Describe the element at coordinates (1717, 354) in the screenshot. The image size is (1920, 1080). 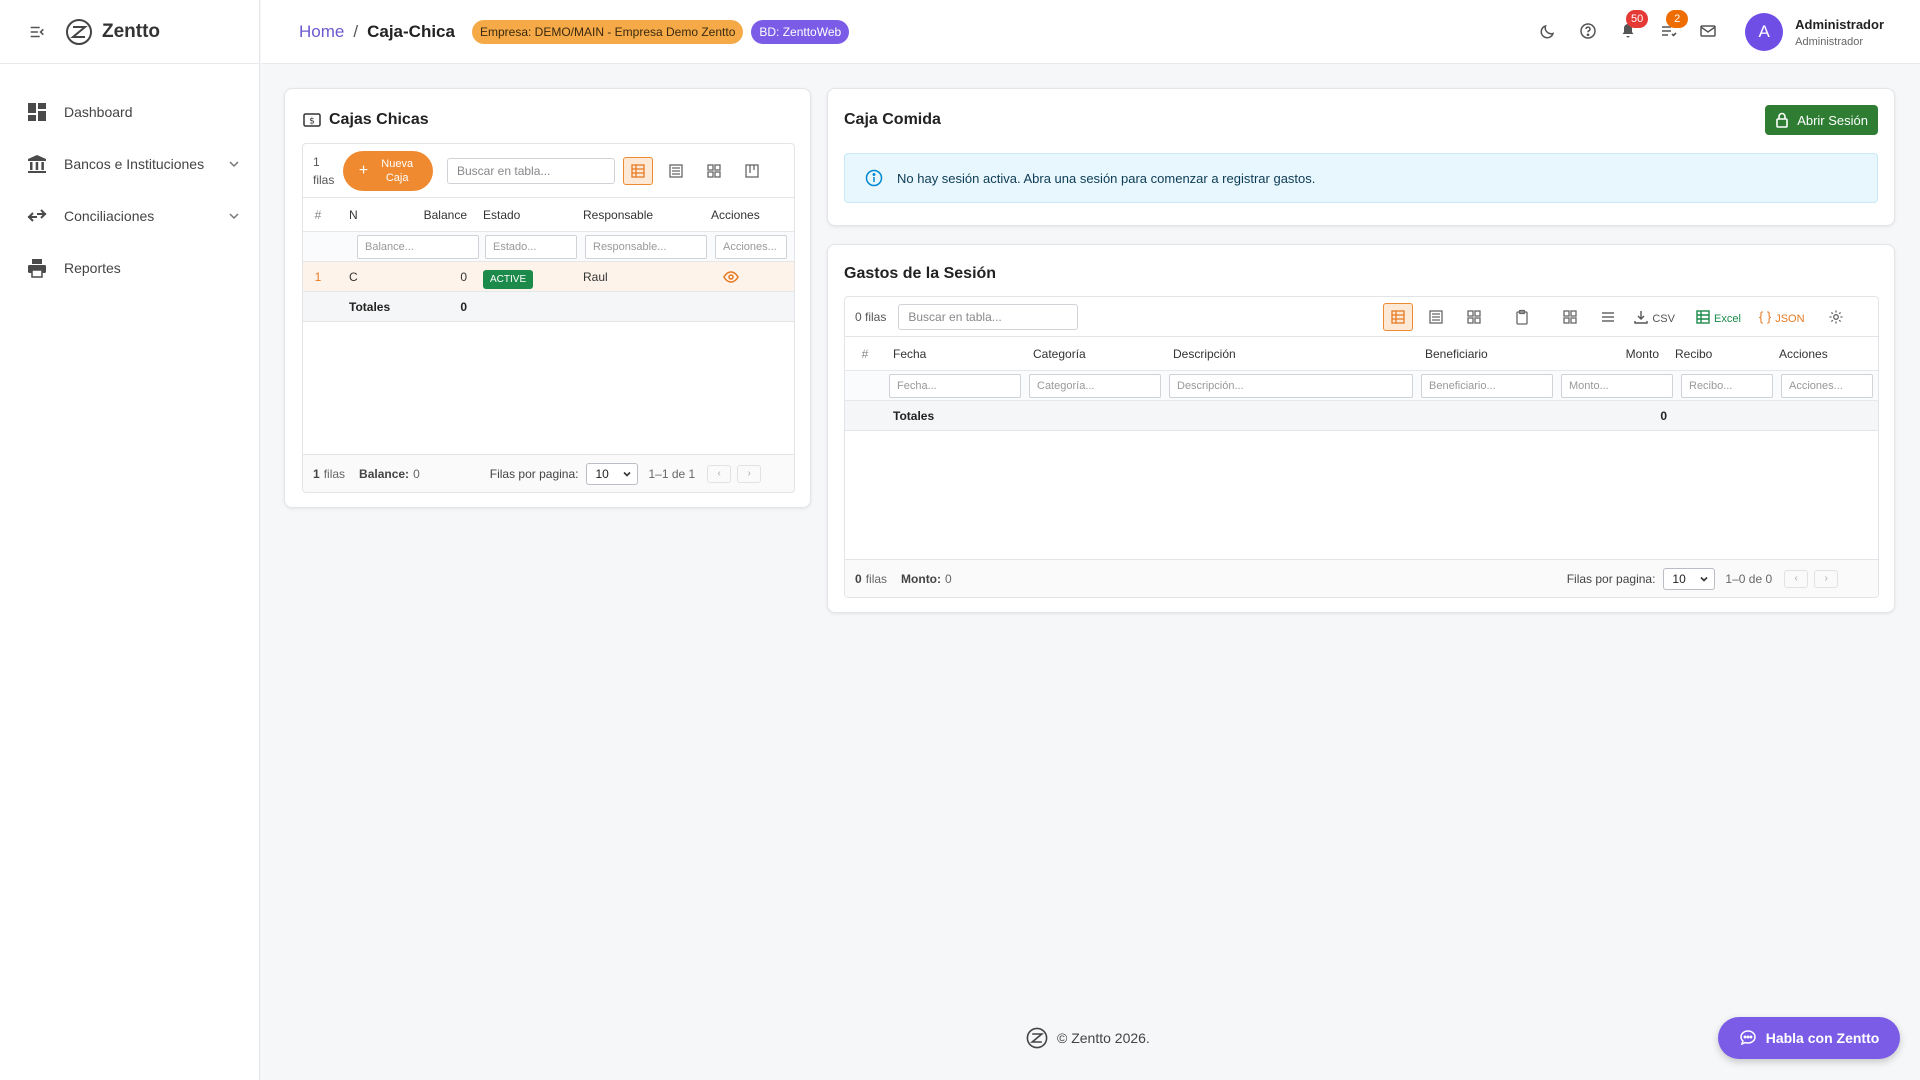
I see `col-header-recibo: Recibo` at that location.